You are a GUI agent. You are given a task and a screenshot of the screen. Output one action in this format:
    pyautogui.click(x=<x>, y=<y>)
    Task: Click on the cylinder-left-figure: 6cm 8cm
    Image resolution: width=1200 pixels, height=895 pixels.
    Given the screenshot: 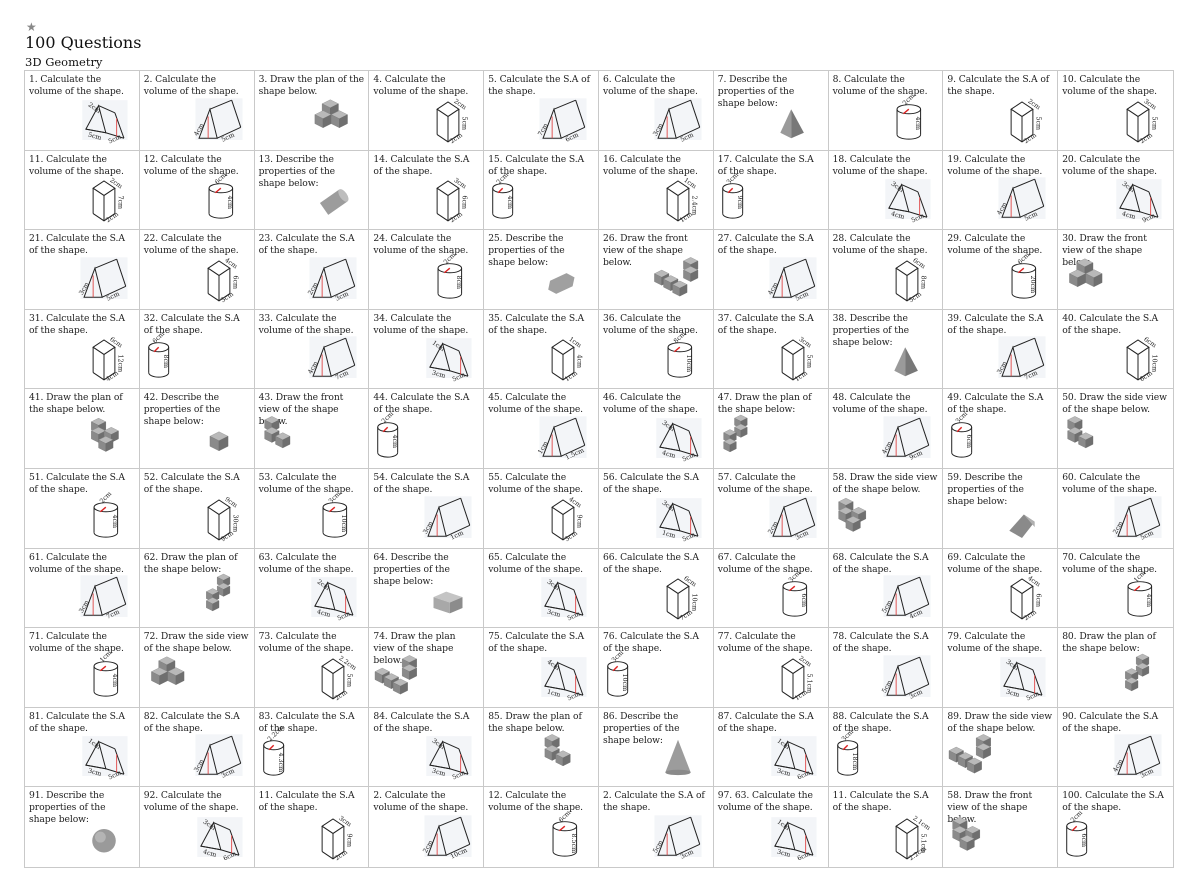 What is the action you would take?
    pyautogui.click(x=175, y=357)
    